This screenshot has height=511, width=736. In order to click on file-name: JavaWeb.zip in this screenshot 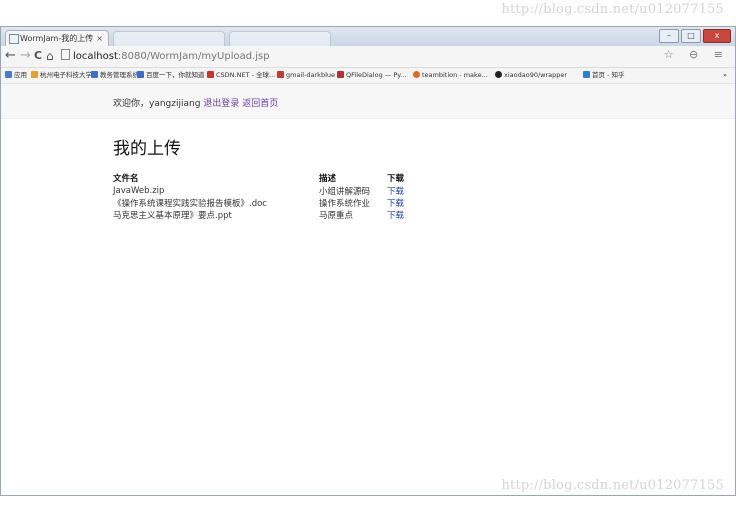, I will do `click(139, 191)`.